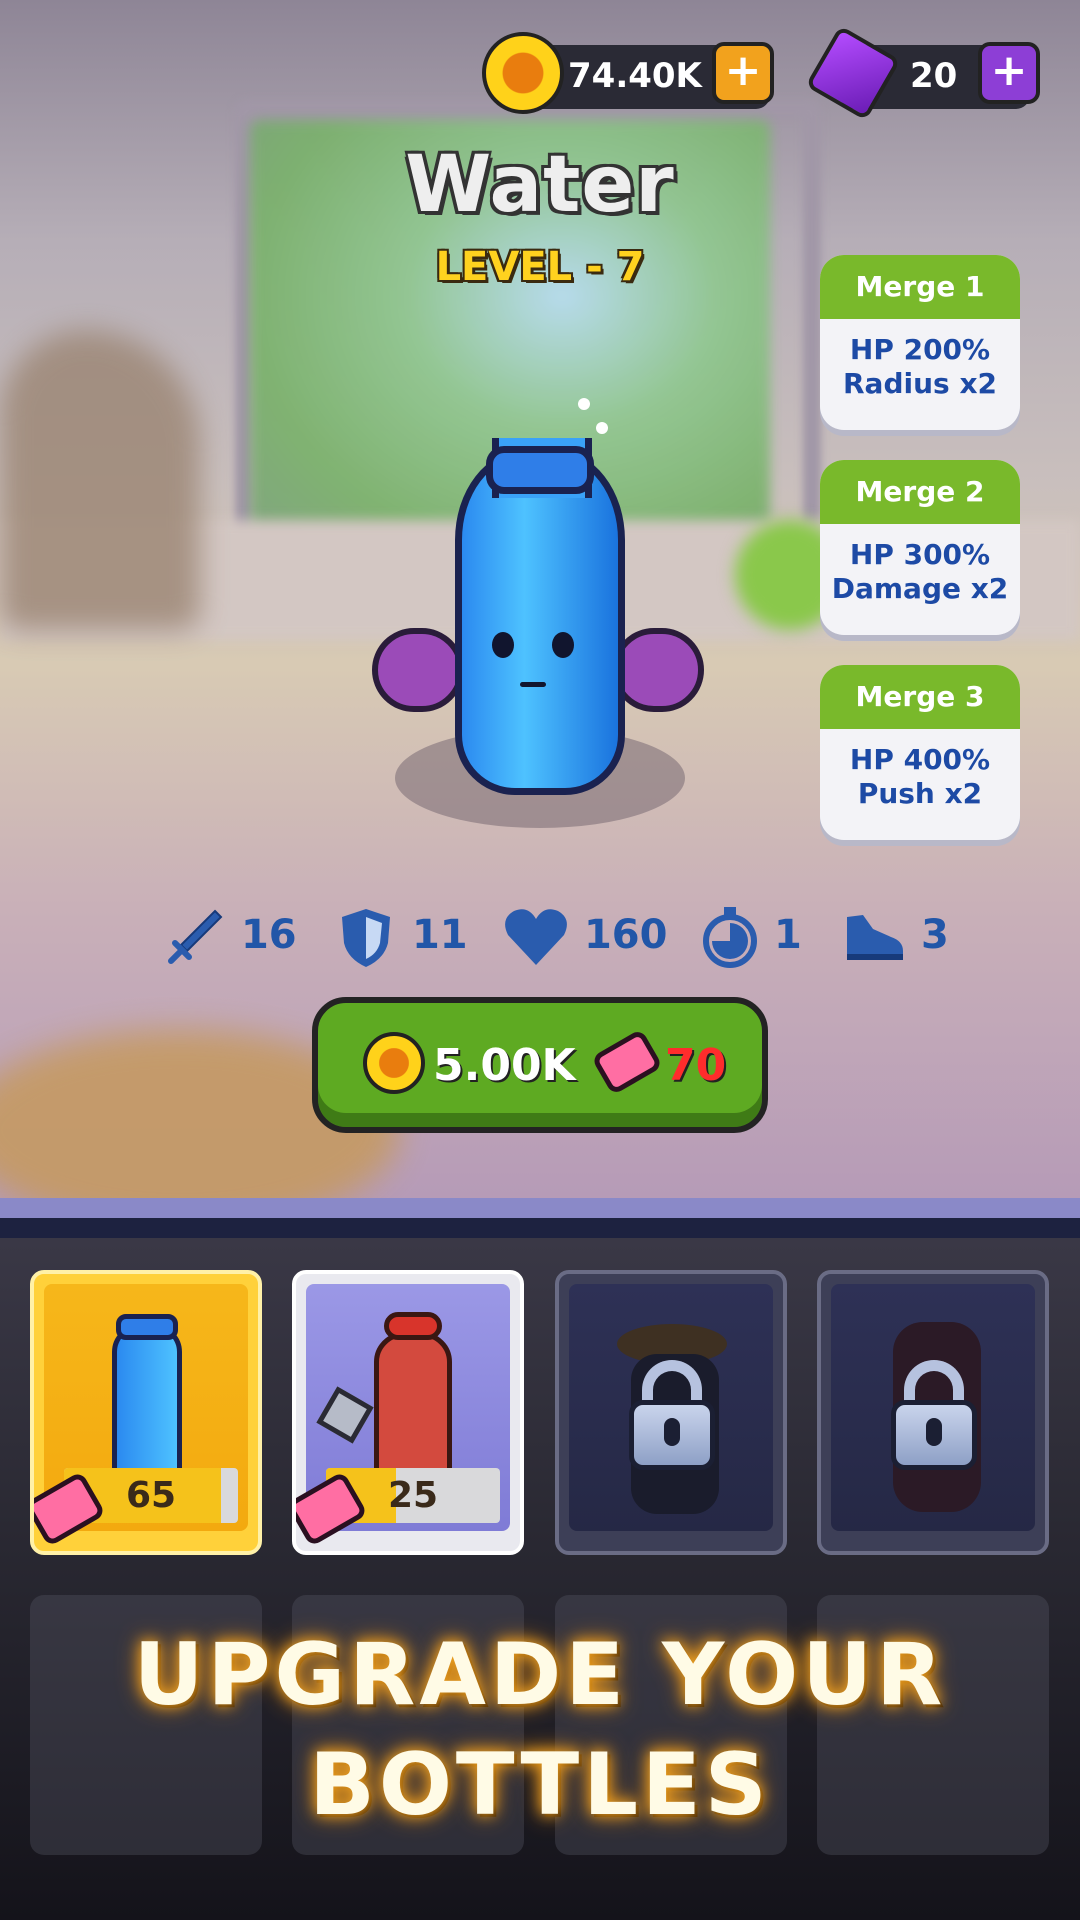 Image resolution: width=1080 pixels, height=1920 pixels. I want to click on merge-title: Merge 1, so click(920, 287).